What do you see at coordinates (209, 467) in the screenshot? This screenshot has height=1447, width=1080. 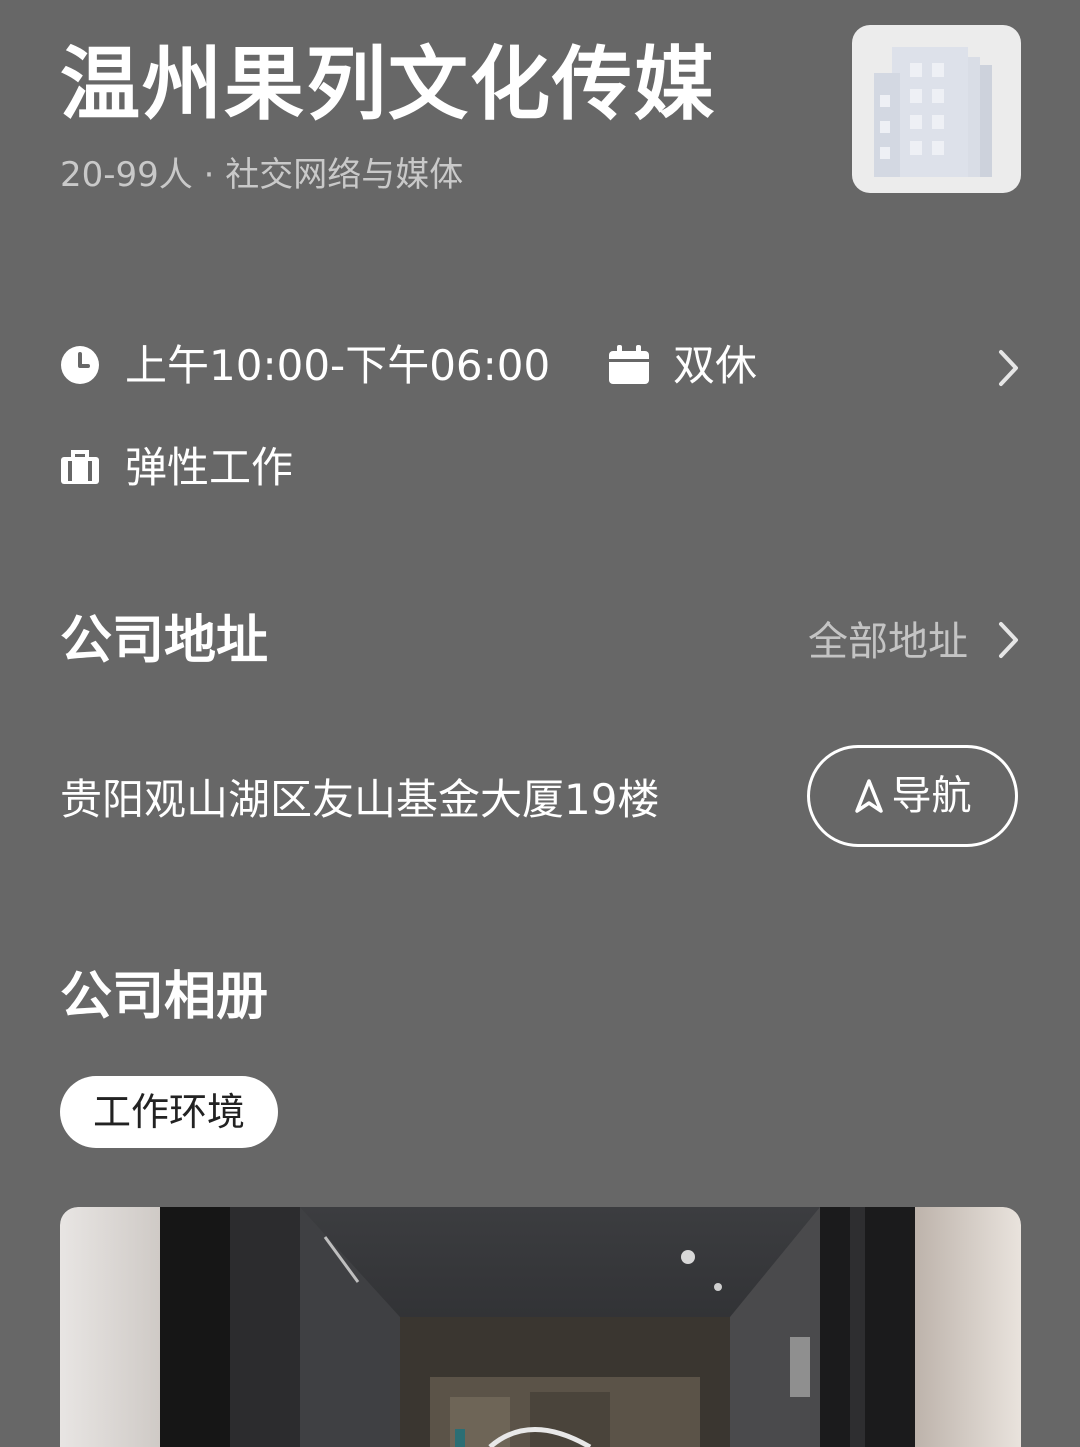 I see `work-mode: 弹性工作` at bounding box center [209, 467].